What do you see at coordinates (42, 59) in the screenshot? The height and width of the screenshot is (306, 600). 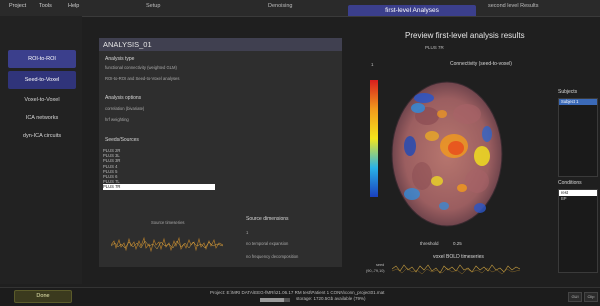 I see `sidebar-item-roi-to-roi: ROI-to-ROI` at bounding box center [42, 59].